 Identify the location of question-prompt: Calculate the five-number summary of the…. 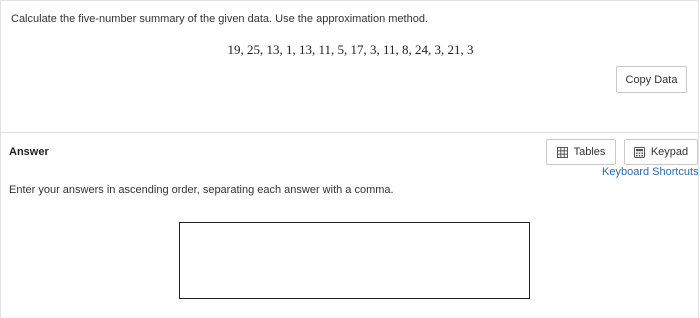
(219, 19).